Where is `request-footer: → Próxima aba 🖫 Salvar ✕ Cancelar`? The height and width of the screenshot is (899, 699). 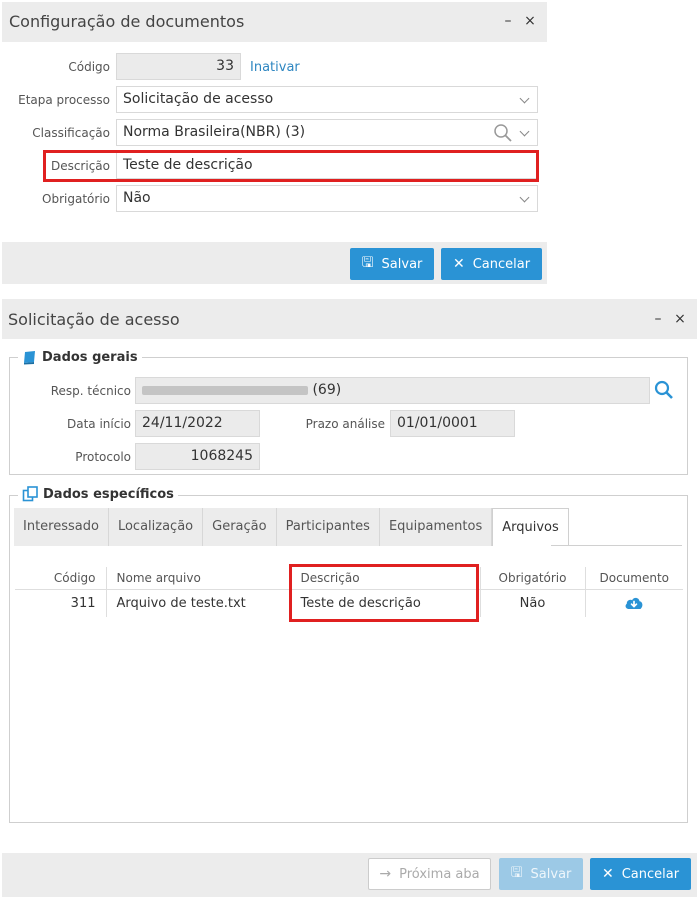 request-footer: → Próxima aba 🖫 Salvar ✕ Cancelar is located at coordinates (349, 875).